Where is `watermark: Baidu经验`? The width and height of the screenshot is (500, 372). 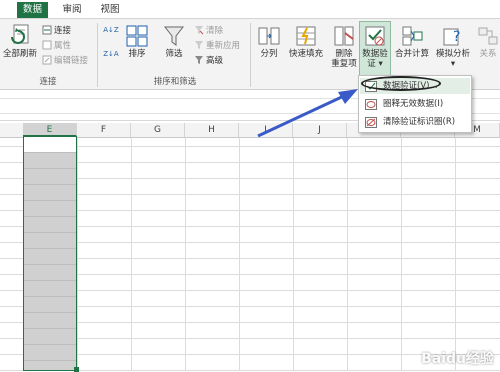
watermark: Baidu经验 is located at coordinates (457, 359).